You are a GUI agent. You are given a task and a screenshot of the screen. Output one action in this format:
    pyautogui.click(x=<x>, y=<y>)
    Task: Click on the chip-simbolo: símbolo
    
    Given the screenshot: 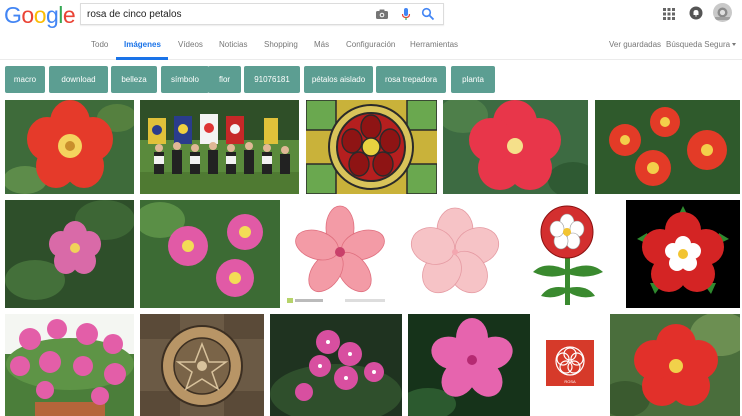 What is the action you would take?
    pyautogui.click(x=185, y=79)
    